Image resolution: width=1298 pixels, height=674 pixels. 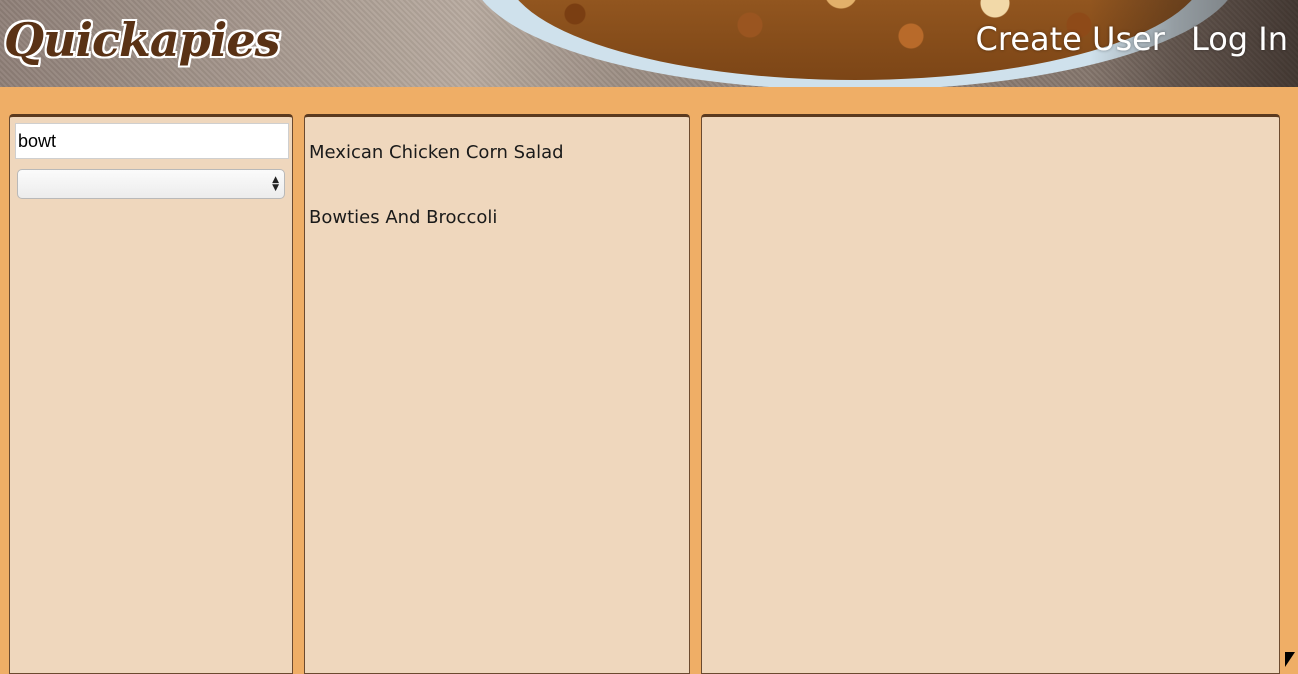 I want to click on result-item: Mexican Chicken Corn Salad, so click(x=436, y=152).